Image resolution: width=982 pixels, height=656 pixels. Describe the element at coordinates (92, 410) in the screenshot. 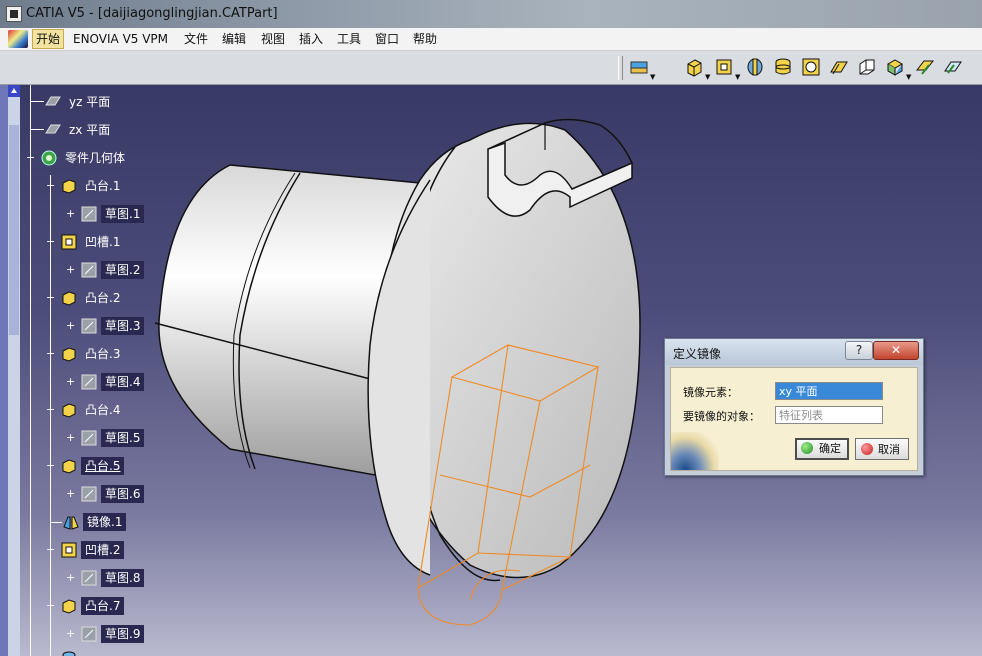

I see `tree-node-pad-4: 凸台.4` at that location.